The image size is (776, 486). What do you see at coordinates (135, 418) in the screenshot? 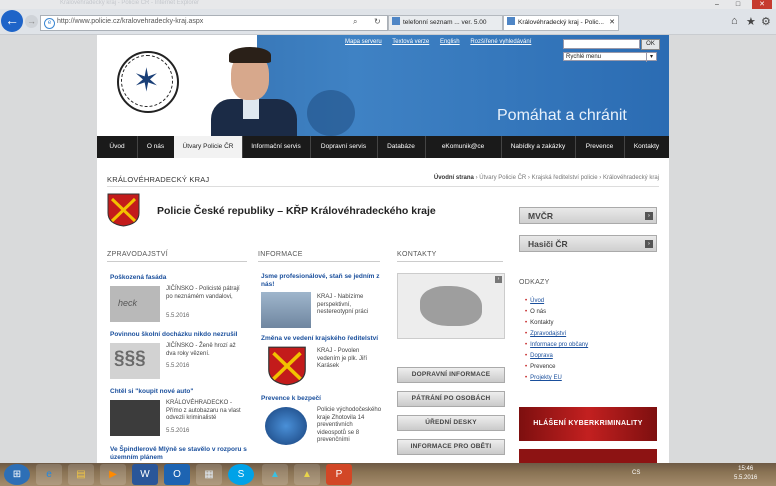
I see `news-thumbnail` at bounding box center [135, 418].